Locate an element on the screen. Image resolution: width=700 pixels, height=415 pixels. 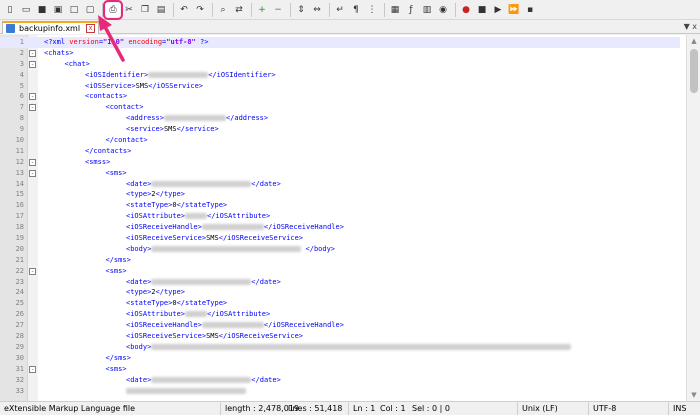
code-line: 8 <address> </address> is located at coordinates (340, 118).